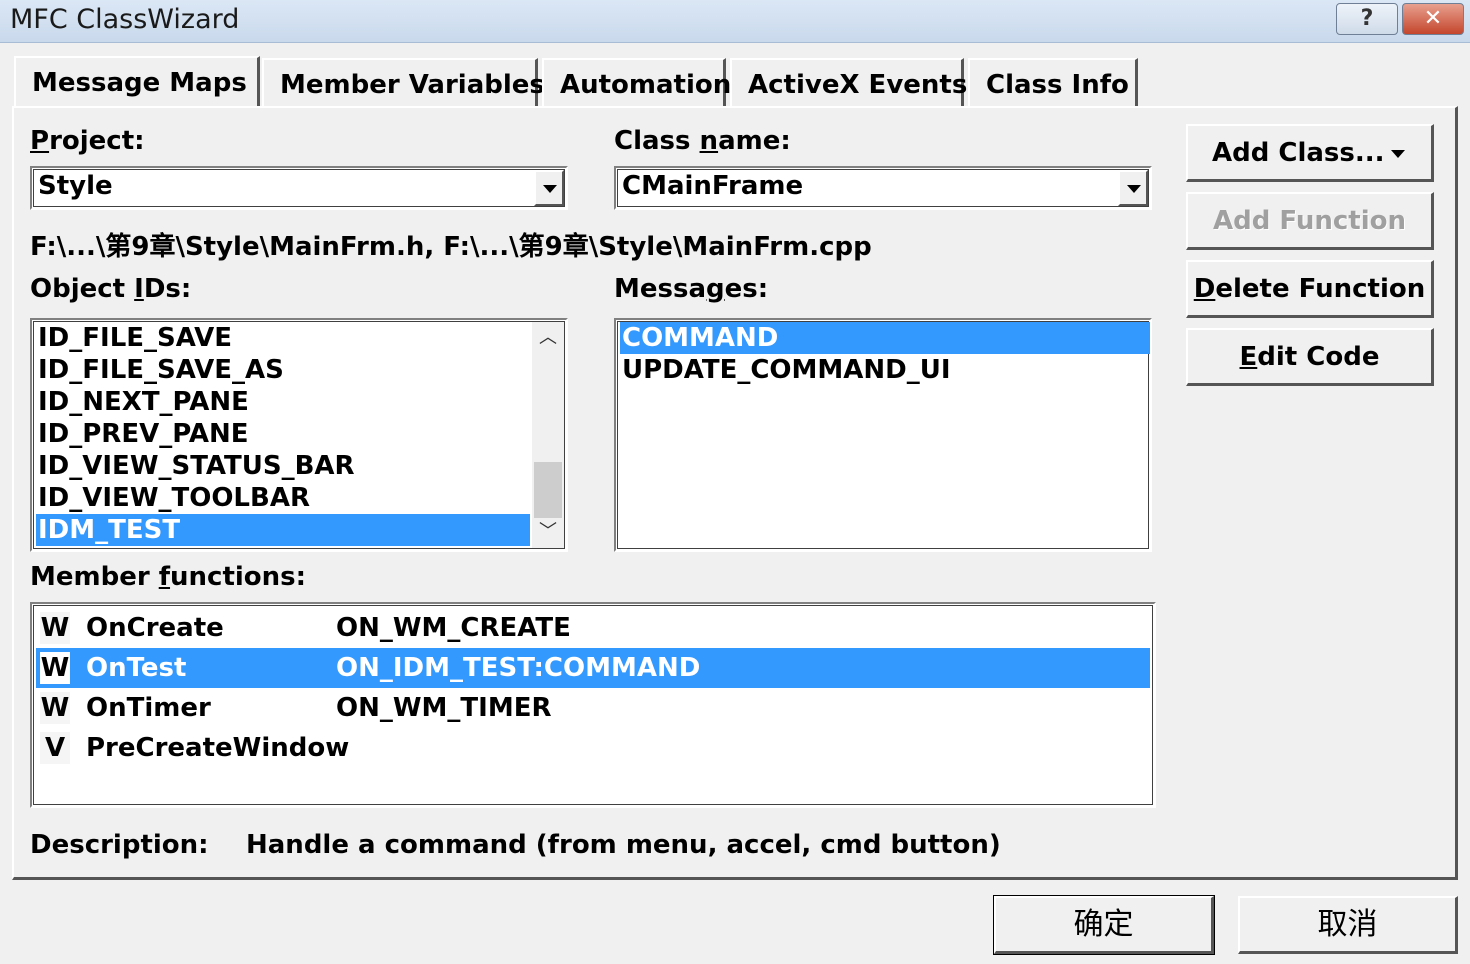 The width and height of the screenshot is (1470, 964). Describe the element at coordinates (111, 289) in the screenshot. I see `object-ids-label: Object IDs:` at that location.